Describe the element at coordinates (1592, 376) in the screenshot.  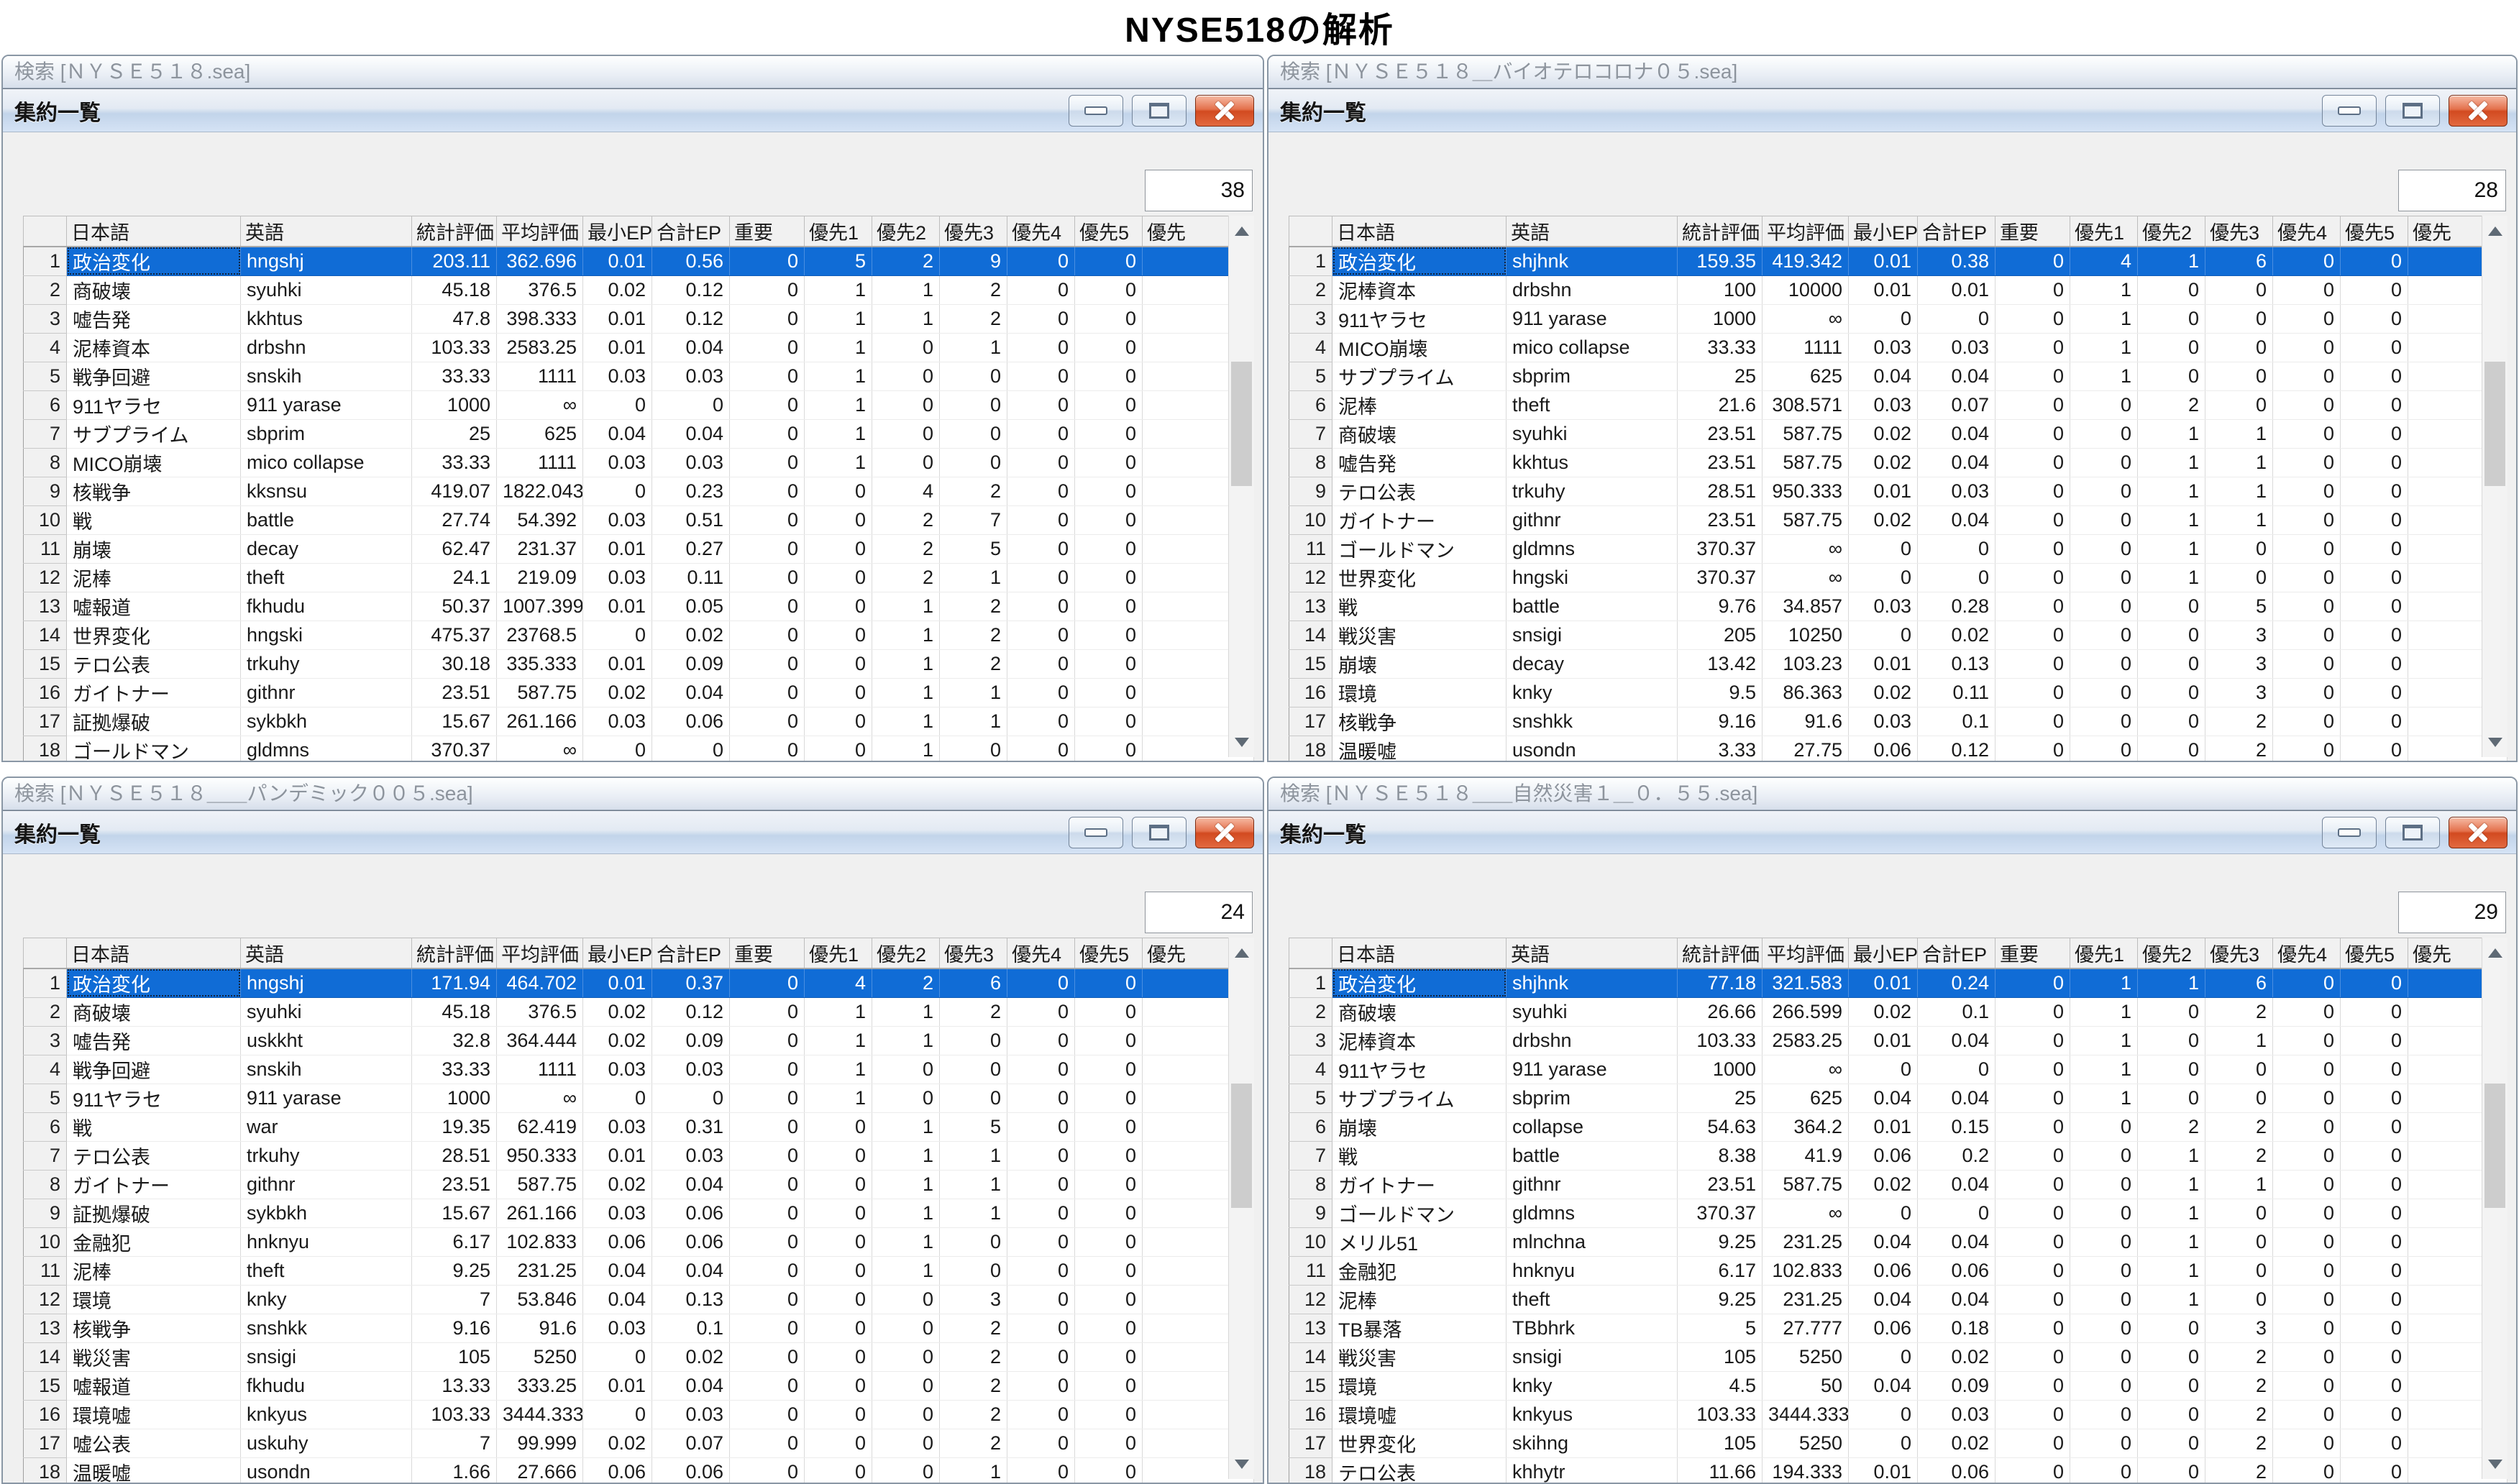
I see `table-cell: sbprim` at that location.